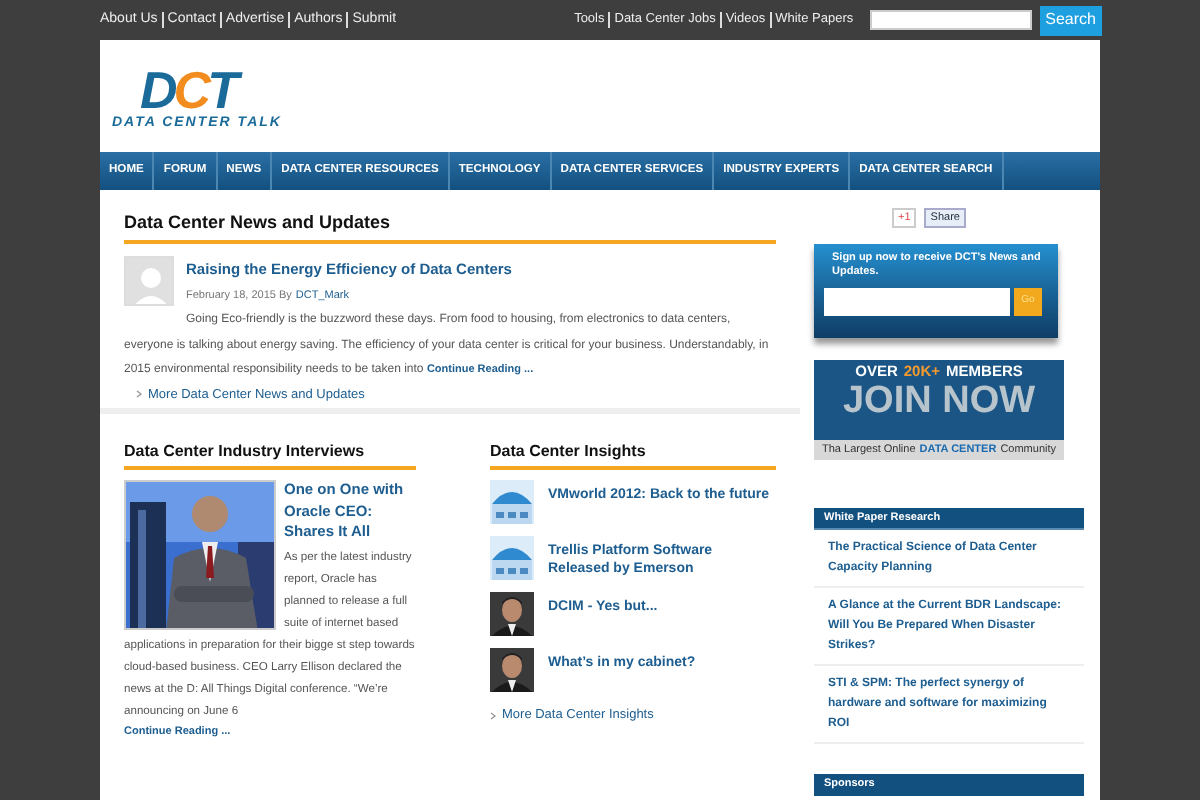 The height and width of the screenshot is (800, 1200). Describe the element at coordinates (190, 89) in the screenshot. I see `logo-letter: C` at that location.